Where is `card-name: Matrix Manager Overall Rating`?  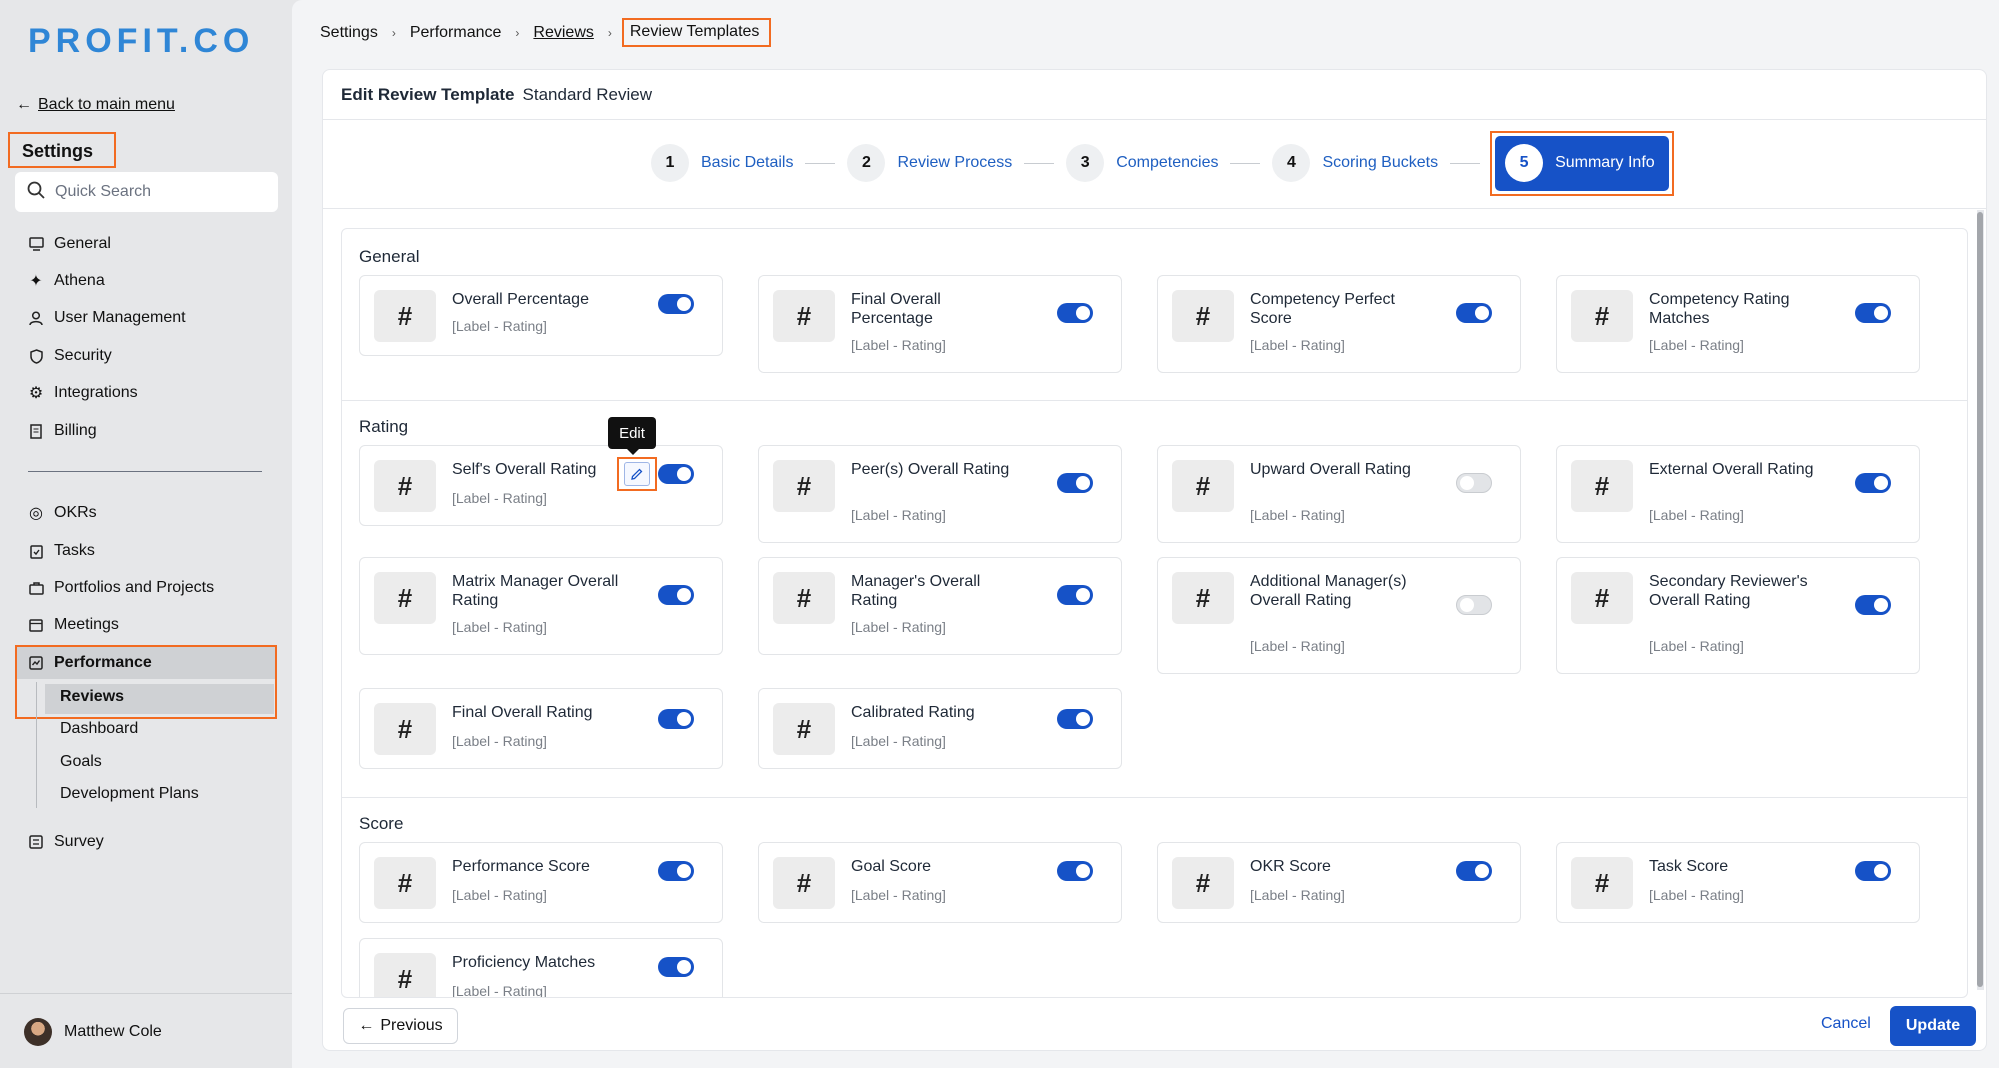
card-name: Matrix Manager Overall Rating is located at coordinates (535, 591).